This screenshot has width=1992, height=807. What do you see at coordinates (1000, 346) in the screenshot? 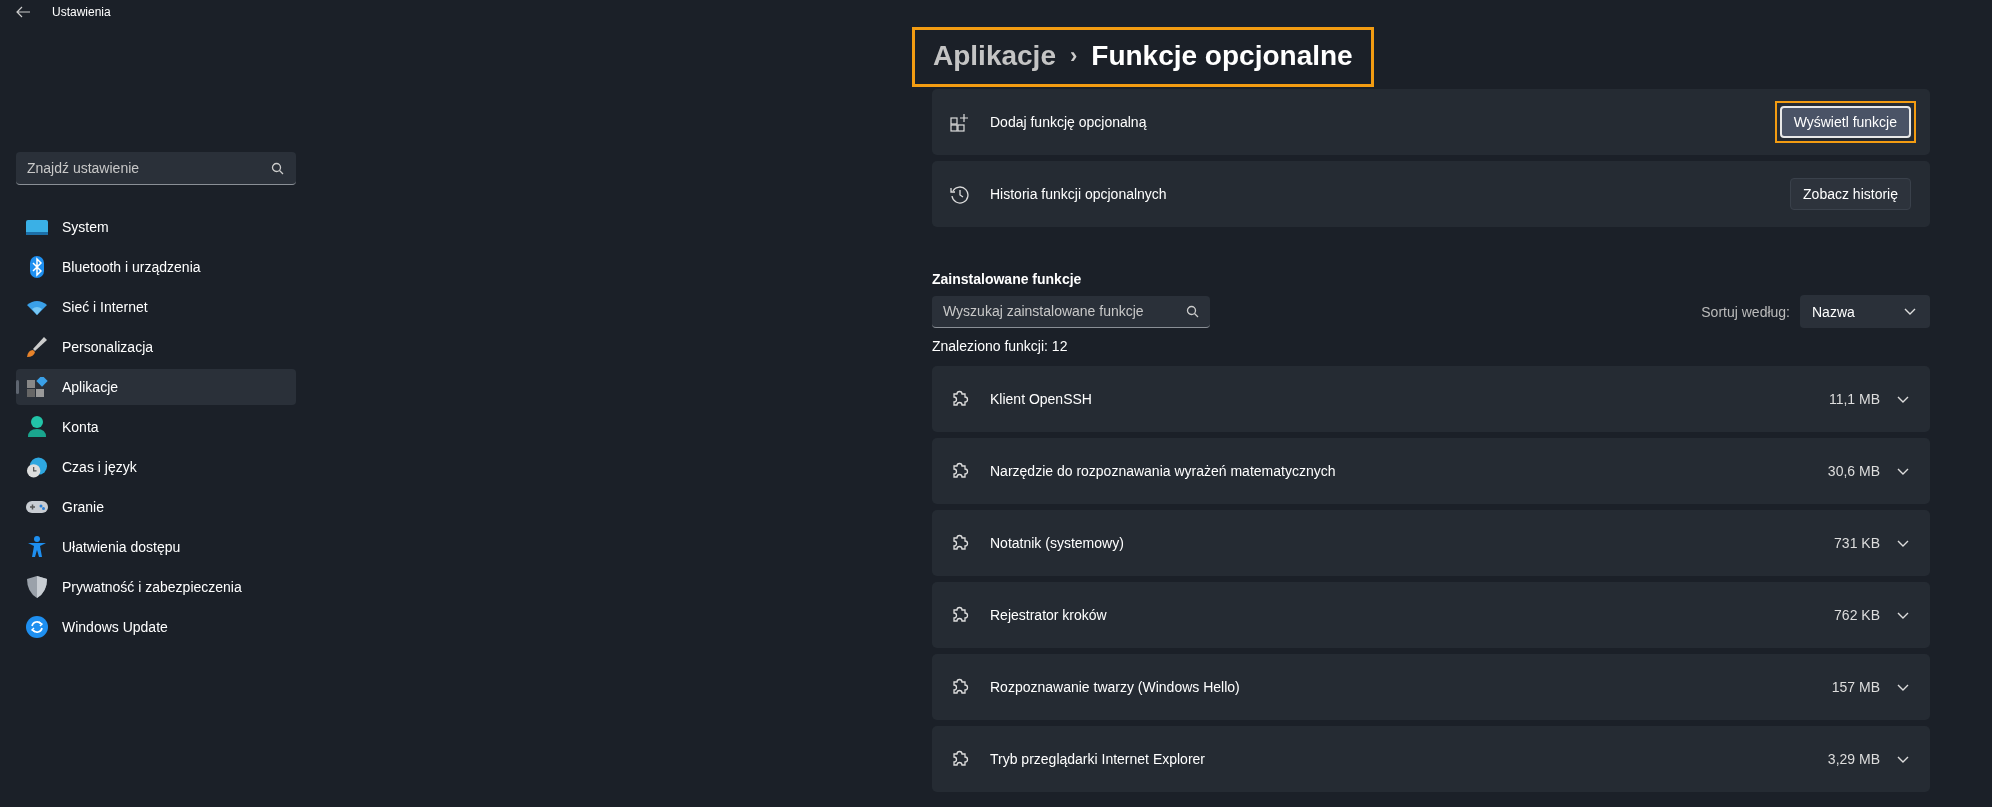
I see `result-count: Znaleziono funkcji: 12` at bounding box center [1000, 346].